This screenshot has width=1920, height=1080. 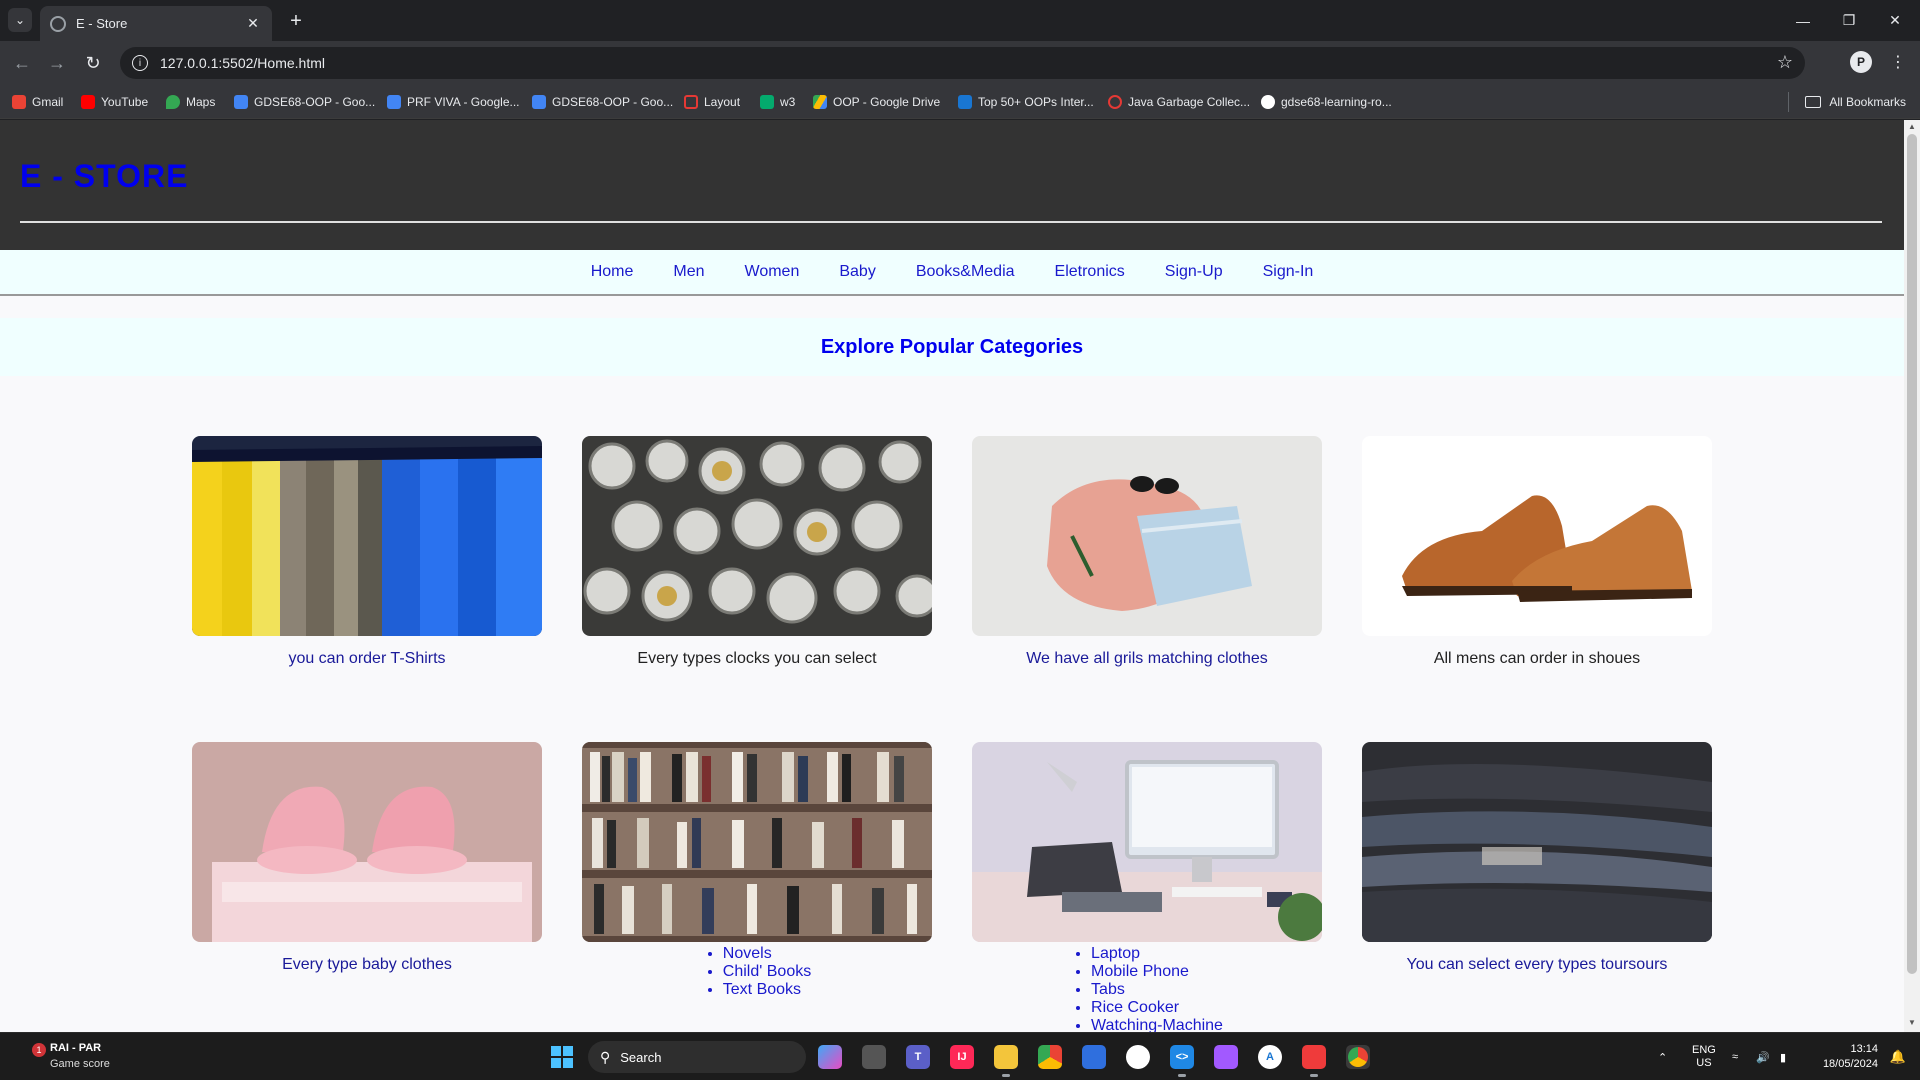 What do you see at coordinates (1147, 536) in the screenshot?
I see `womens-clothes-image` at bounding box center [1147, 536].